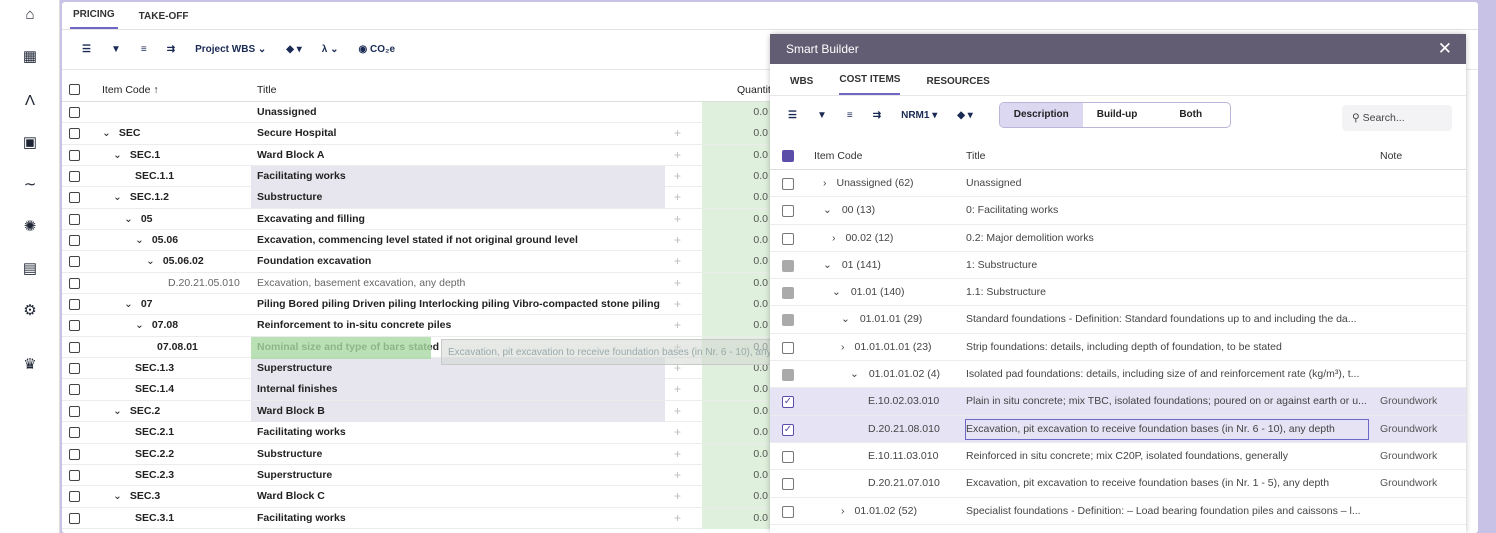 The width and height of the screenshot is (1496, 533). What do you see at coordinates (1445, 49) in the screenshot?
I see `close-icon: ✕` at bounding box center [1445, 49].